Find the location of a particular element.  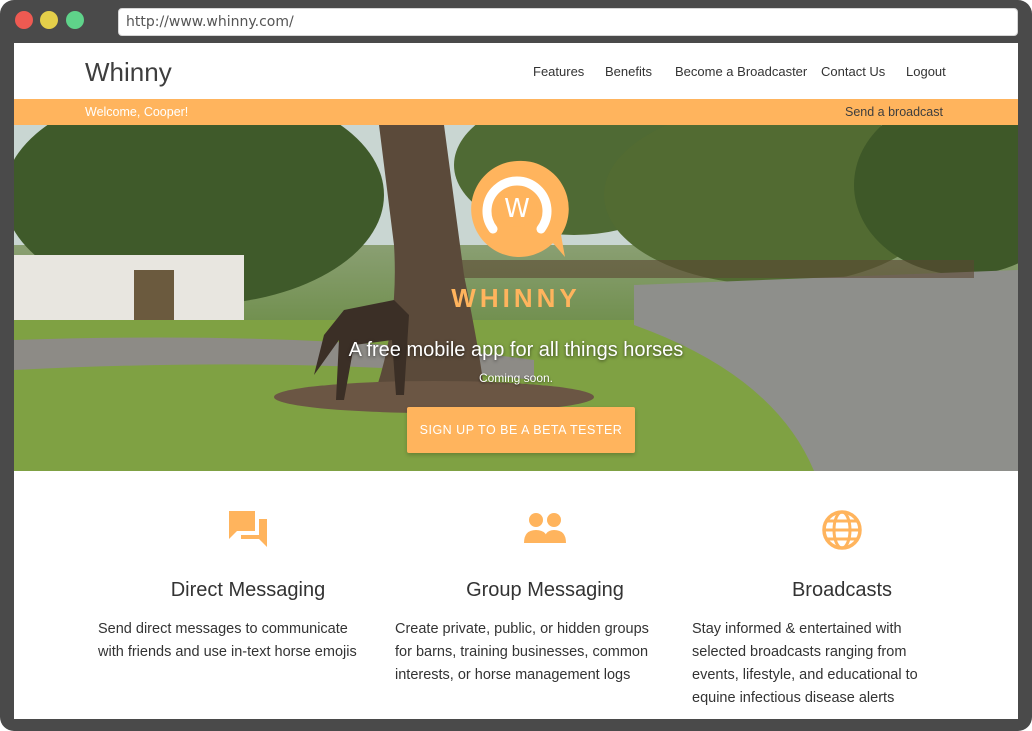

address-bar: http://www.whinny.com/ is located at coordinates (568, 22).